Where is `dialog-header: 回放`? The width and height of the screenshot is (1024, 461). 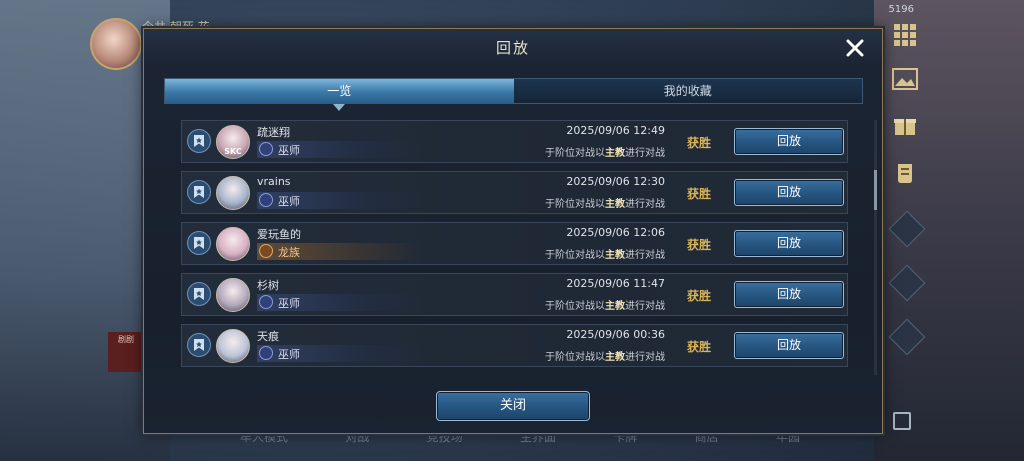 dialog-header: 回放 is located at coordinates (513, 48).